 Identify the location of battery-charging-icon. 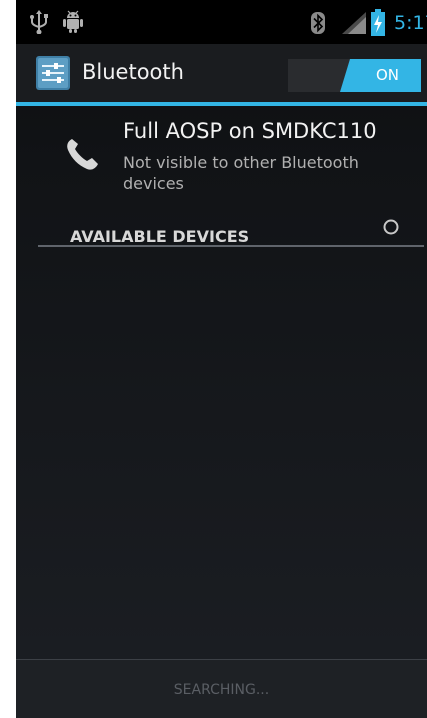
(378, 22).